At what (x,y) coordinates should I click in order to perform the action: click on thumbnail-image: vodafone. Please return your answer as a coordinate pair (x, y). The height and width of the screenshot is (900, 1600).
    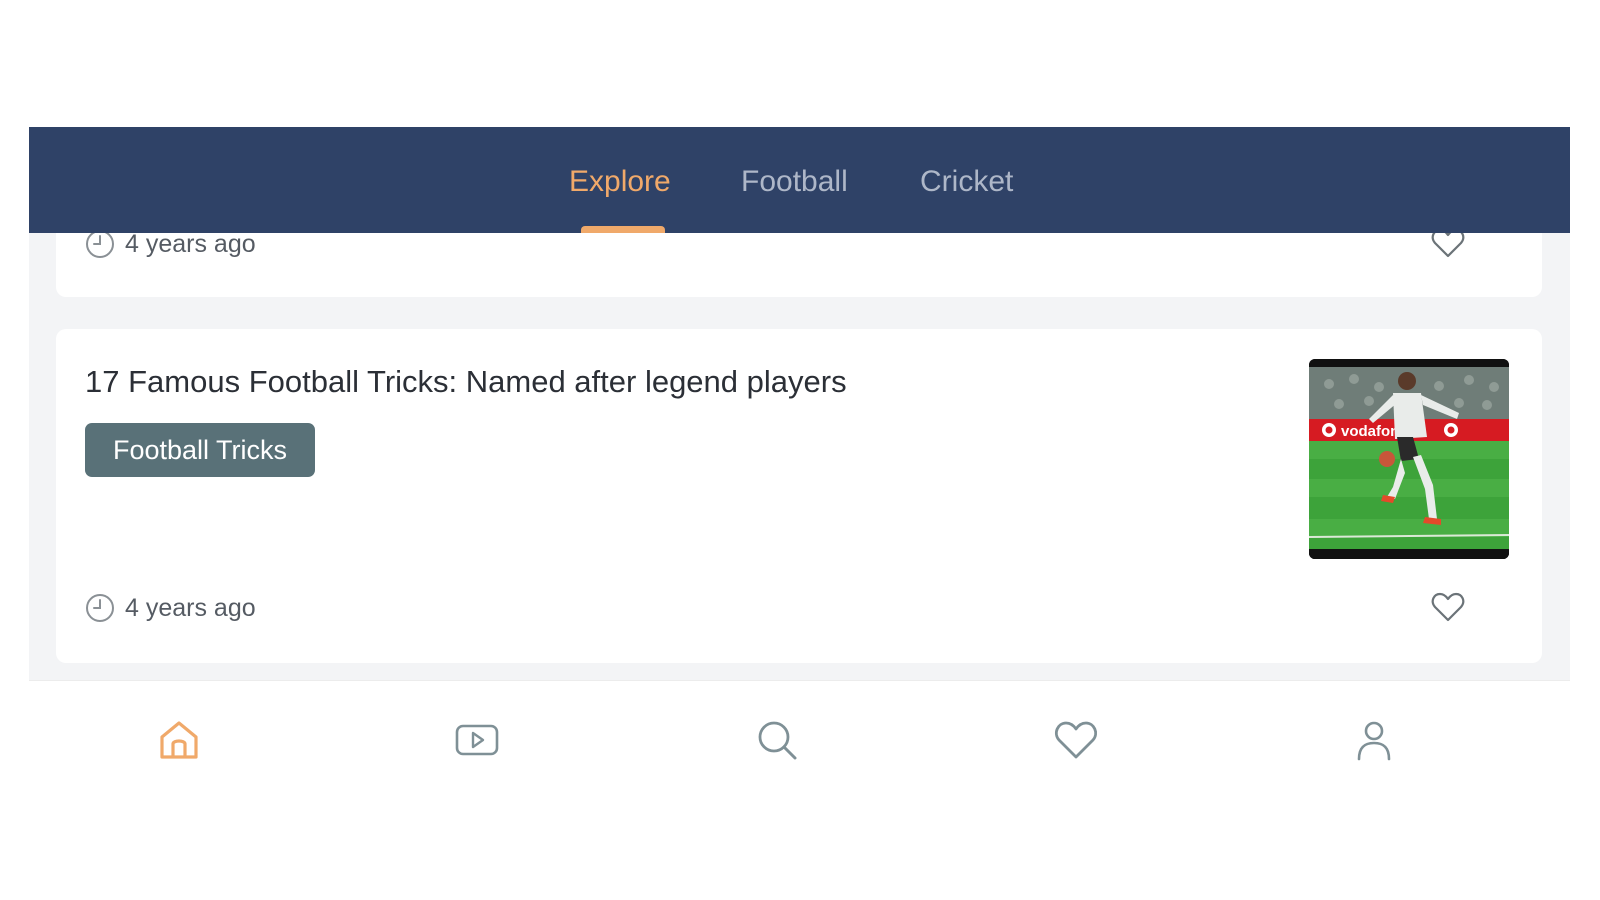
    Looking at the image, I should click on (1409, 459).